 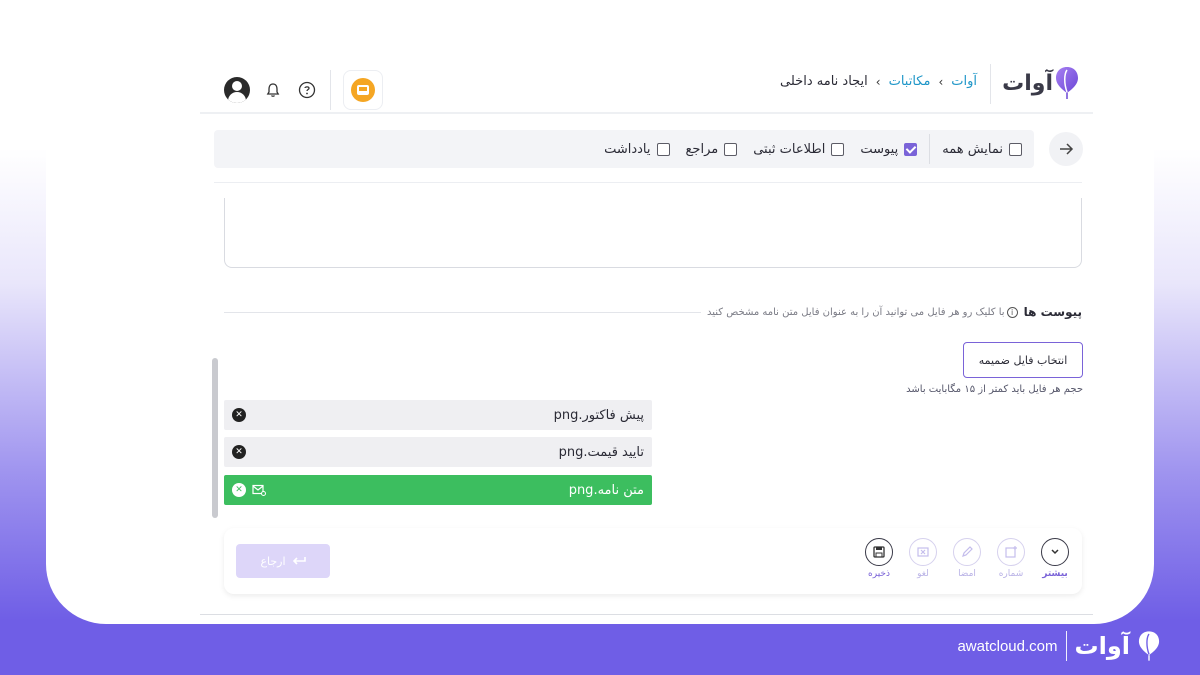 I want to click on checkbox-notes, so click(x=663, y=149).